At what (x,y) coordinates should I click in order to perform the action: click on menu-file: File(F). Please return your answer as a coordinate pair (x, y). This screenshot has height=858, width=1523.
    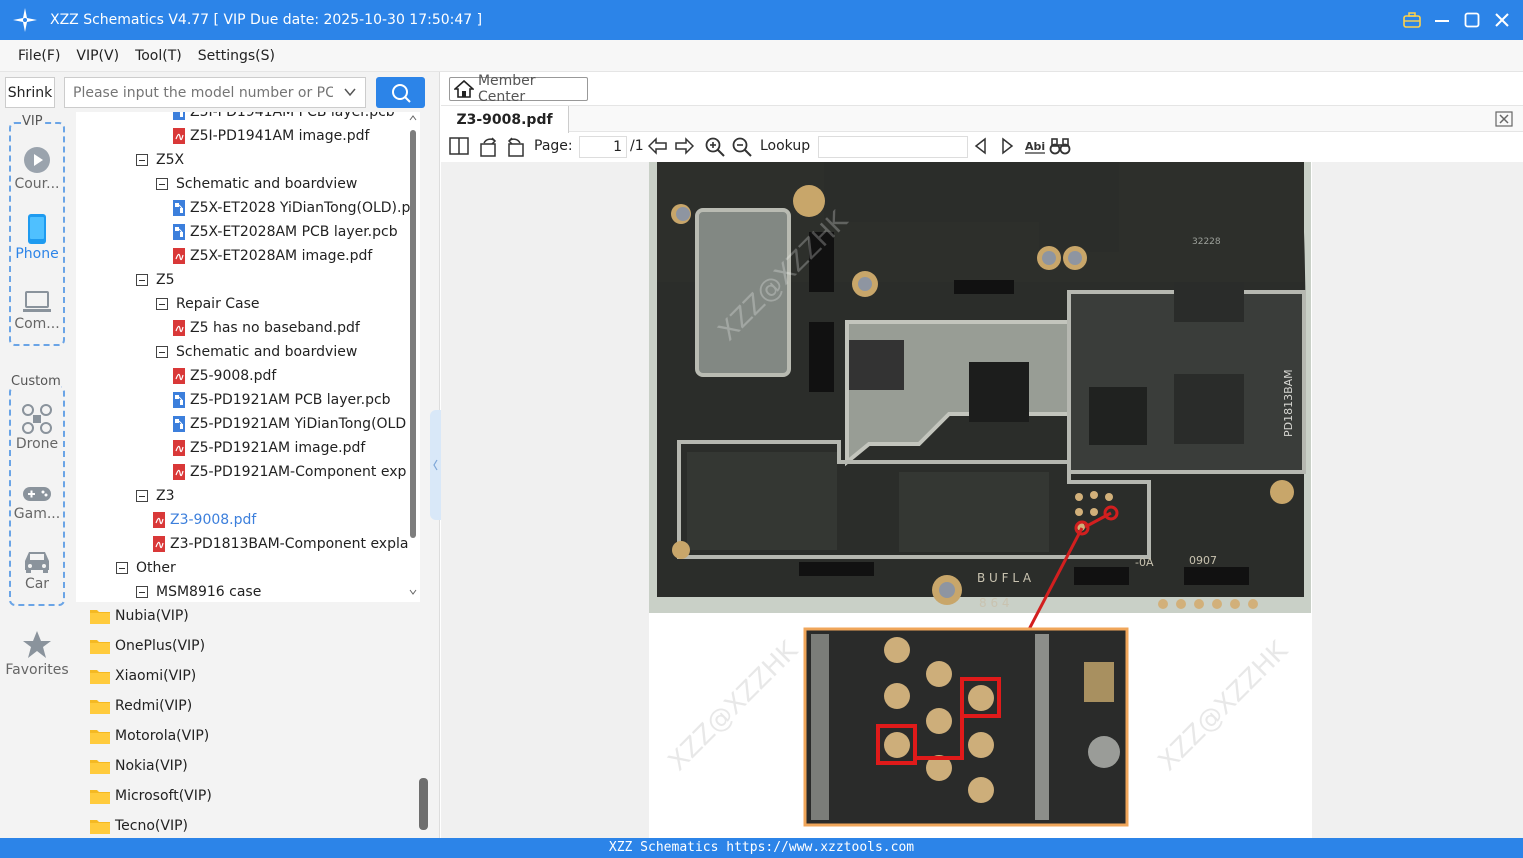
    Looking at the image, I should click on (39, 56).